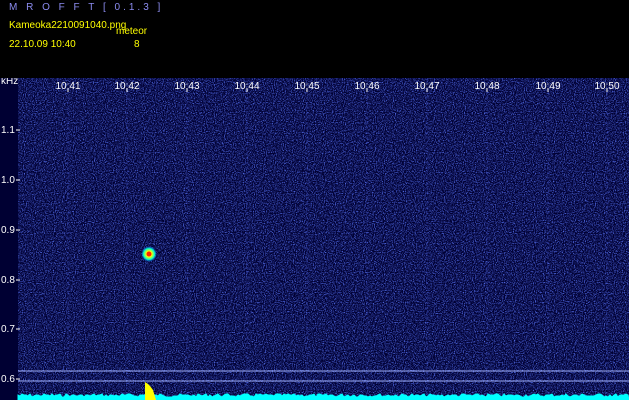  Describe the element at coordinates (8, 180) in the screenshot. I see `frequency-tick-label: 1.0` at that location.